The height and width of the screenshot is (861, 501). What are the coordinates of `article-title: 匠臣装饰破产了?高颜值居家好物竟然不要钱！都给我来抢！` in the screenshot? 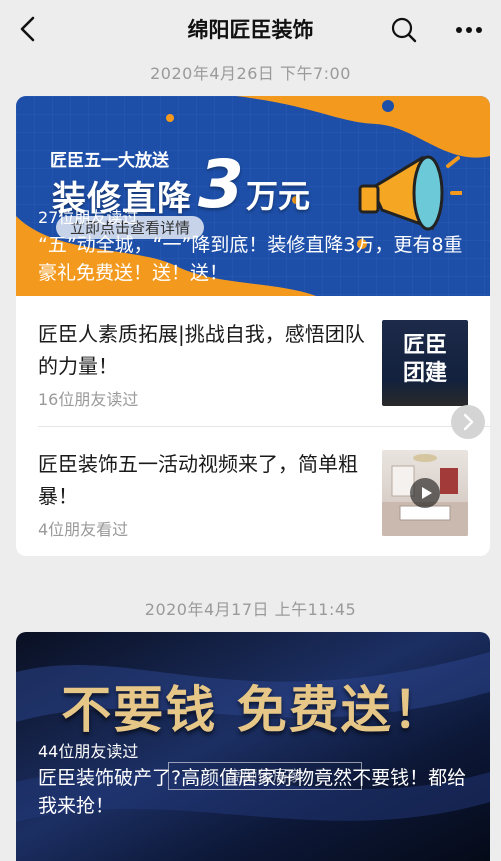 It's located at (252, 792).